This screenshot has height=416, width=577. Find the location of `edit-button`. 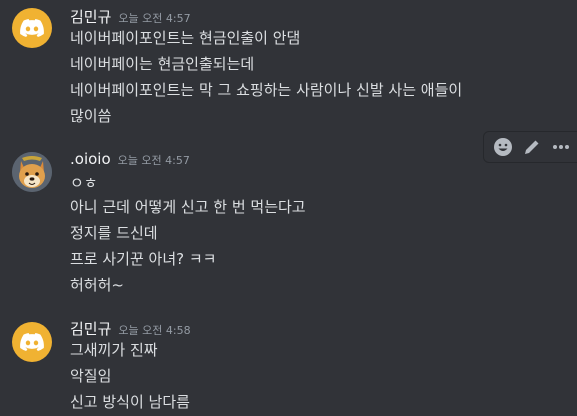

edit-button is located at coordinates (531, 147).